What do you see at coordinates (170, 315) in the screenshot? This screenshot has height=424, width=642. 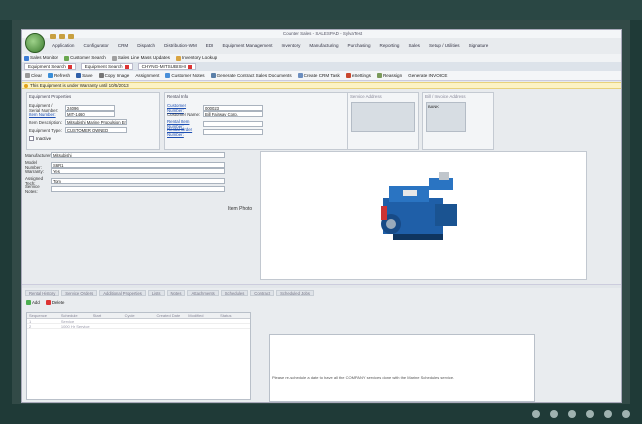 I see `column-header: Created Date` at bounding box center [170, 315].